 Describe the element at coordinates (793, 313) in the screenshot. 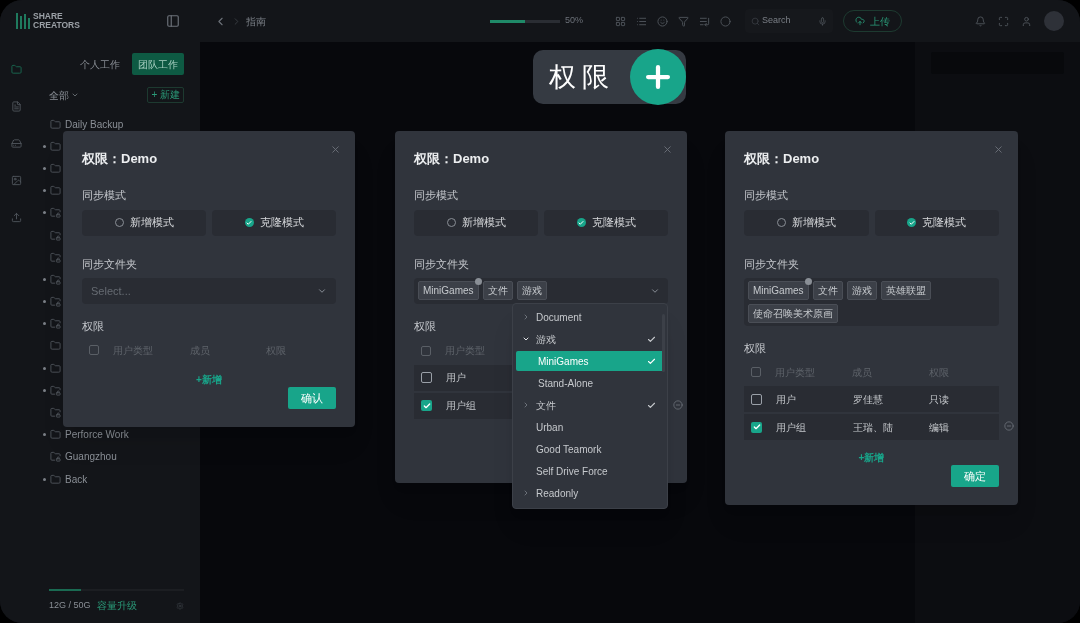

I see `folder-tag: 使命召唤美术原画` at that location.